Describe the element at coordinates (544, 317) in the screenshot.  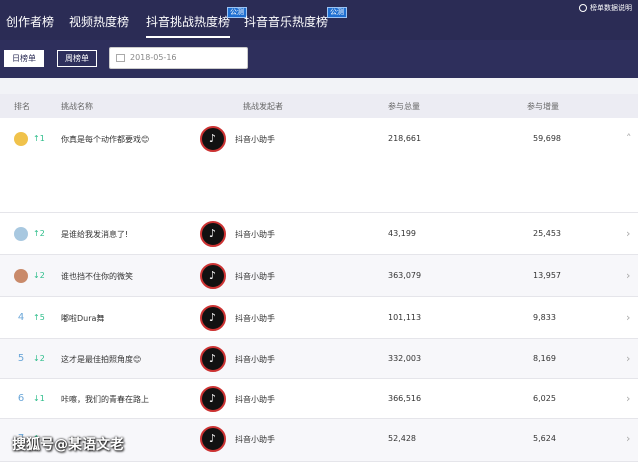
I see `increment-count: 9,833` at that location.